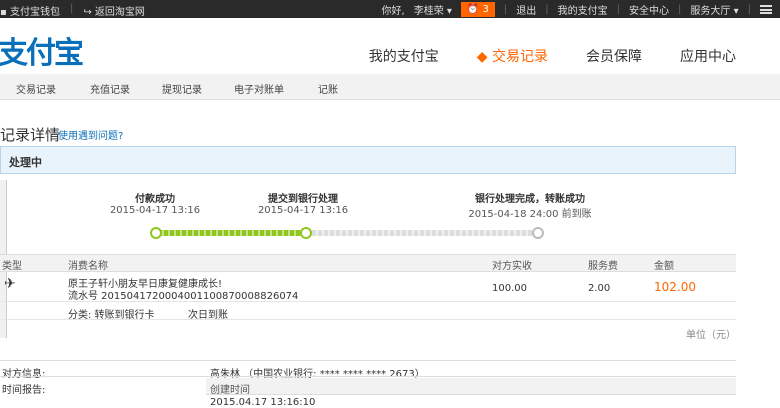 The image size is (780, 408). I want to click on tab-bookkeeping: 记账, so click(328, 88).